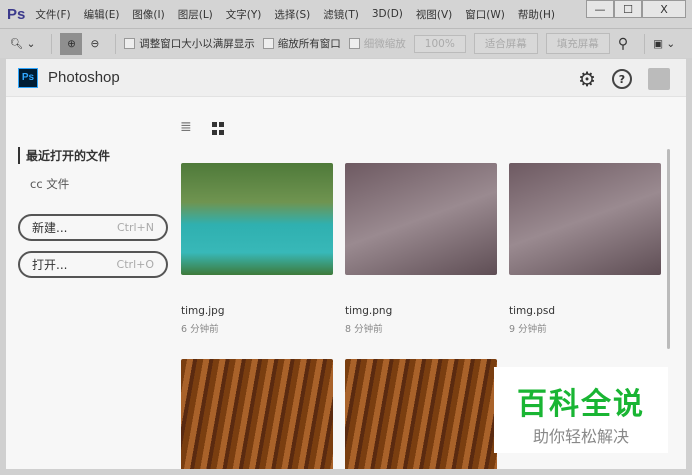 Image resolution: width=692 pixels, height=475 pixels. I want to click on file-card: timg.png 8 分钟前, so click(421, 249).